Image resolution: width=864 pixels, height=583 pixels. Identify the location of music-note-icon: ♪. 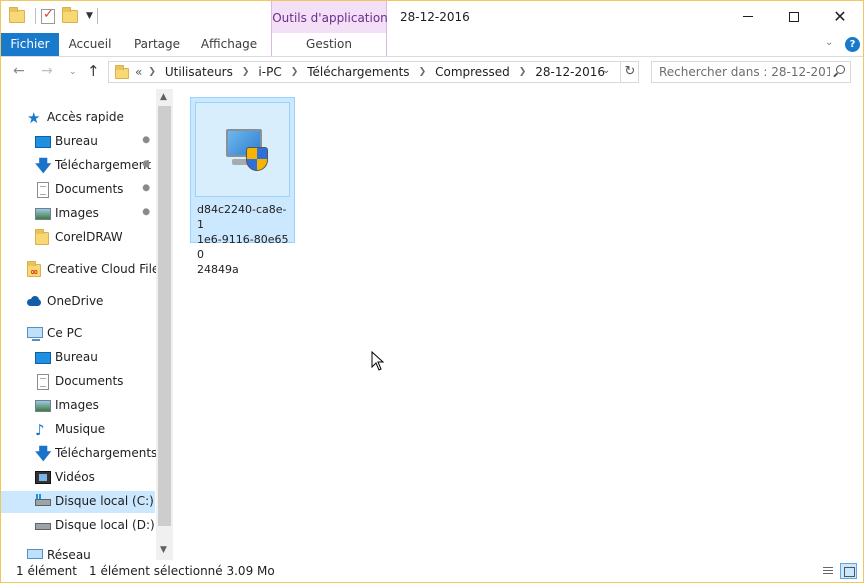
(40, 430).